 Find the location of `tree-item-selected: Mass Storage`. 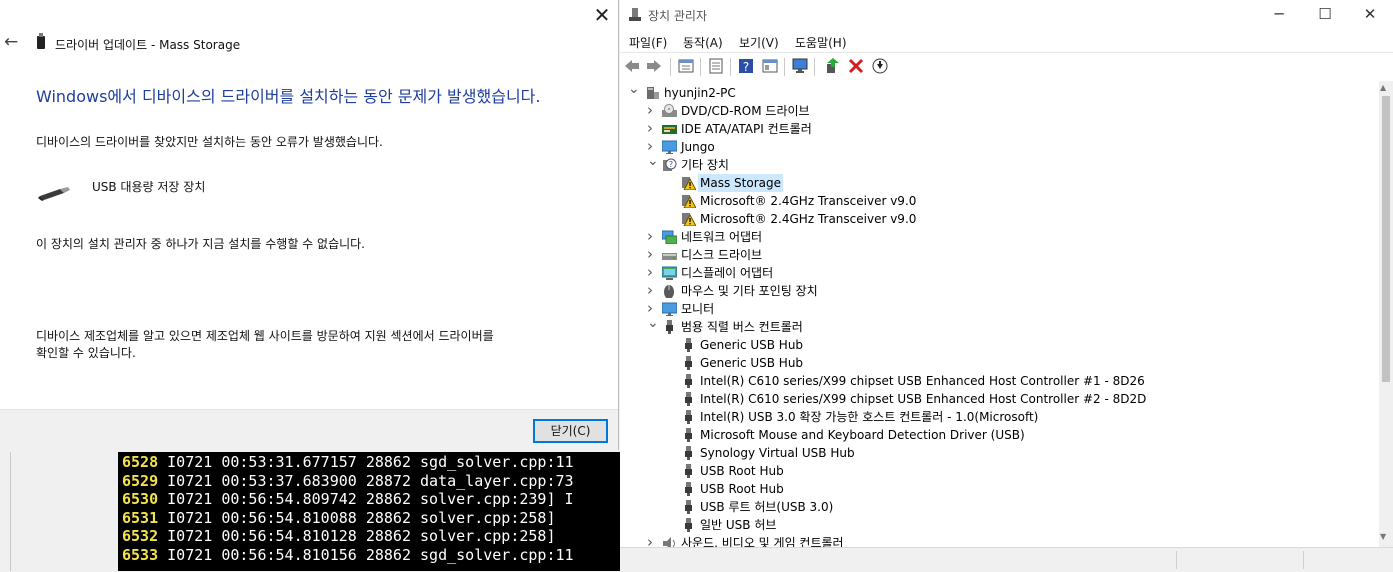

tree-item-selected: Mass Storage is located at coordinates (999, 183).